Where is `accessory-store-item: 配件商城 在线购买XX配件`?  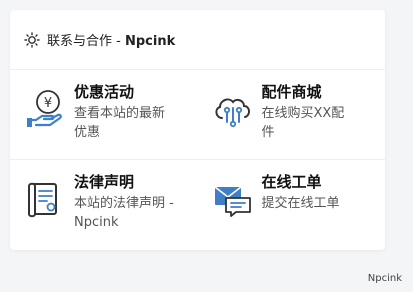 accessory-store-item: 配件商城 在线购买XX配件 is located at coordinates (292, 114).